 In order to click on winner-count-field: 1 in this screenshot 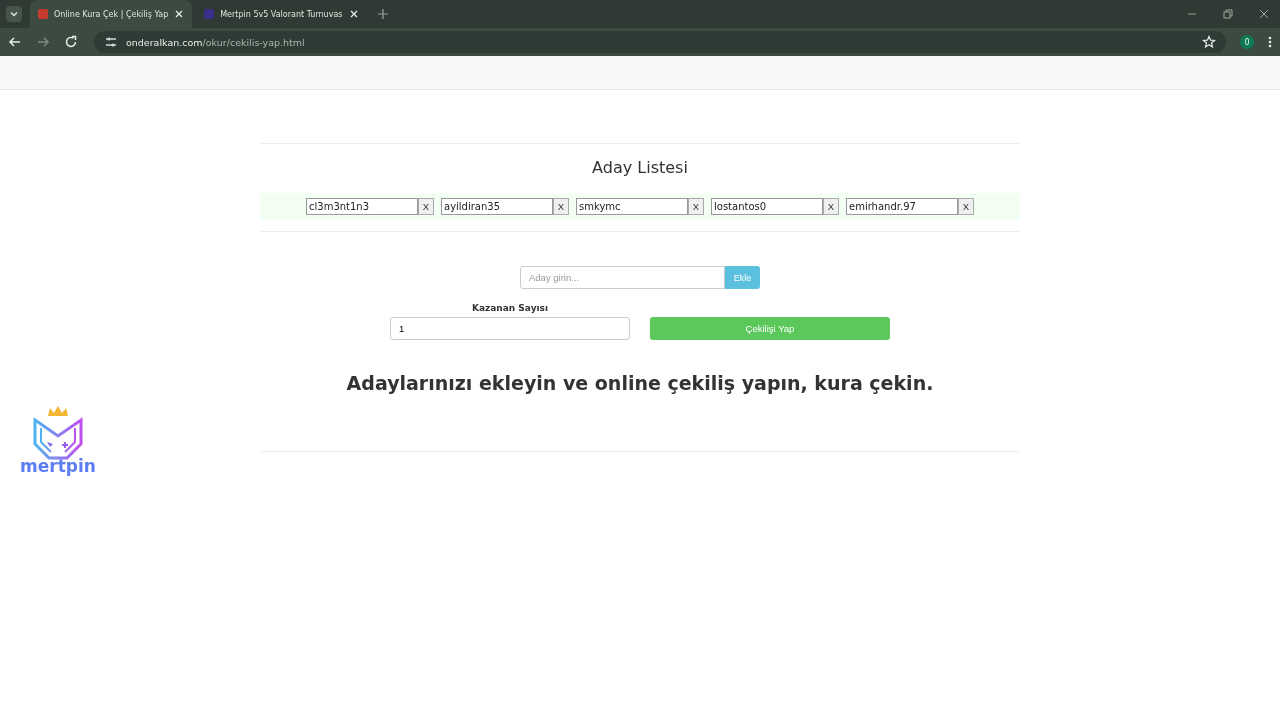, I will do `click(510, 328)`.